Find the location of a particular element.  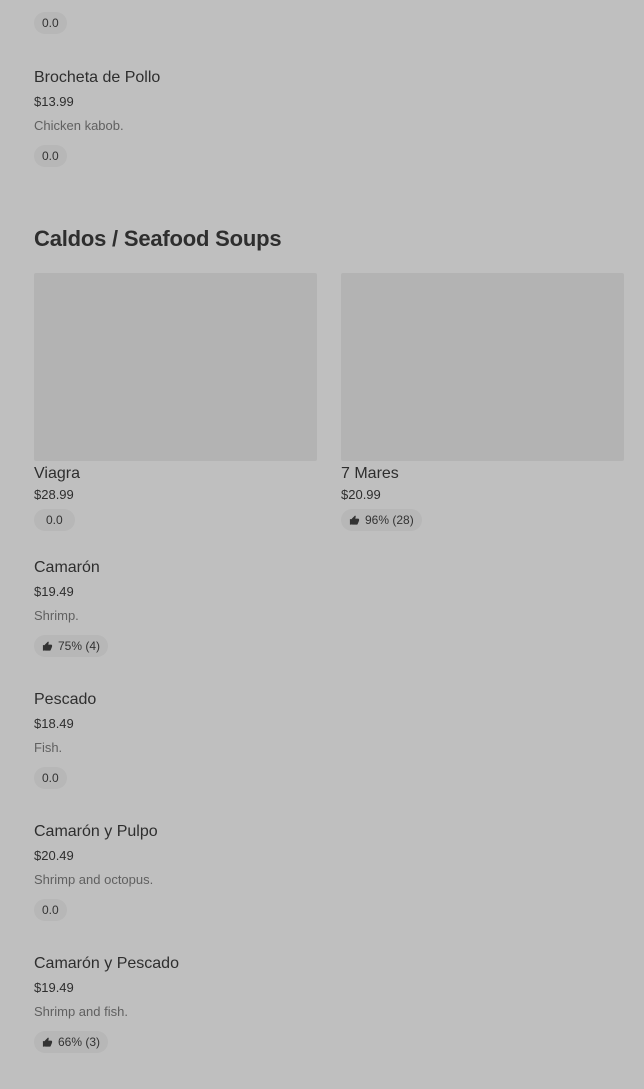

item-description: Shrimp and octopus. is located at coordinates (94, 879).